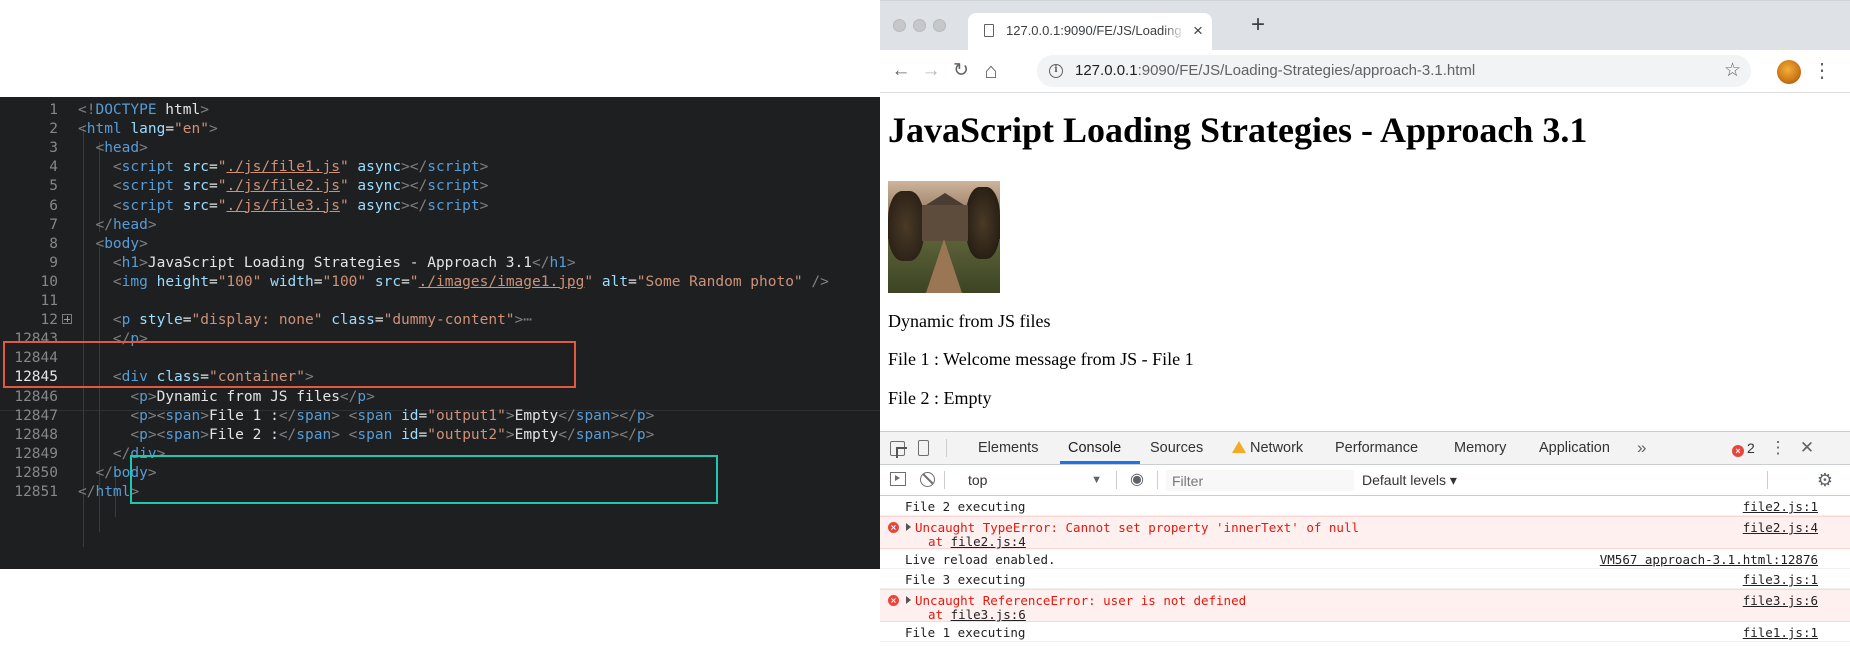 The height and width of the screenshot is (672, 1850). I want to click on context-value: top, so click(978, 480).